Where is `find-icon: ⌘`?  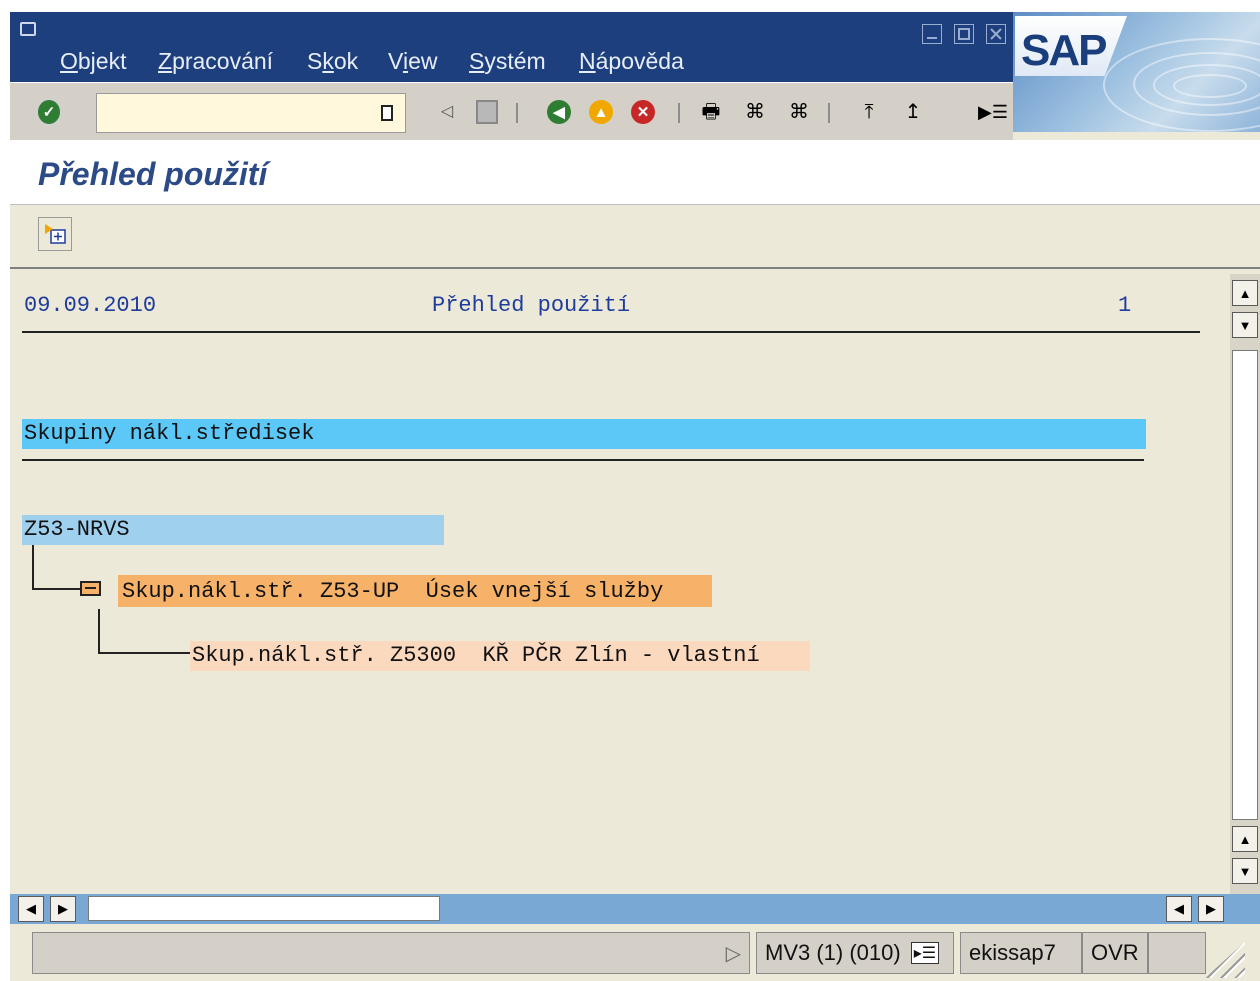
find-icon: ⌘ is located at coordinates (755, 112).